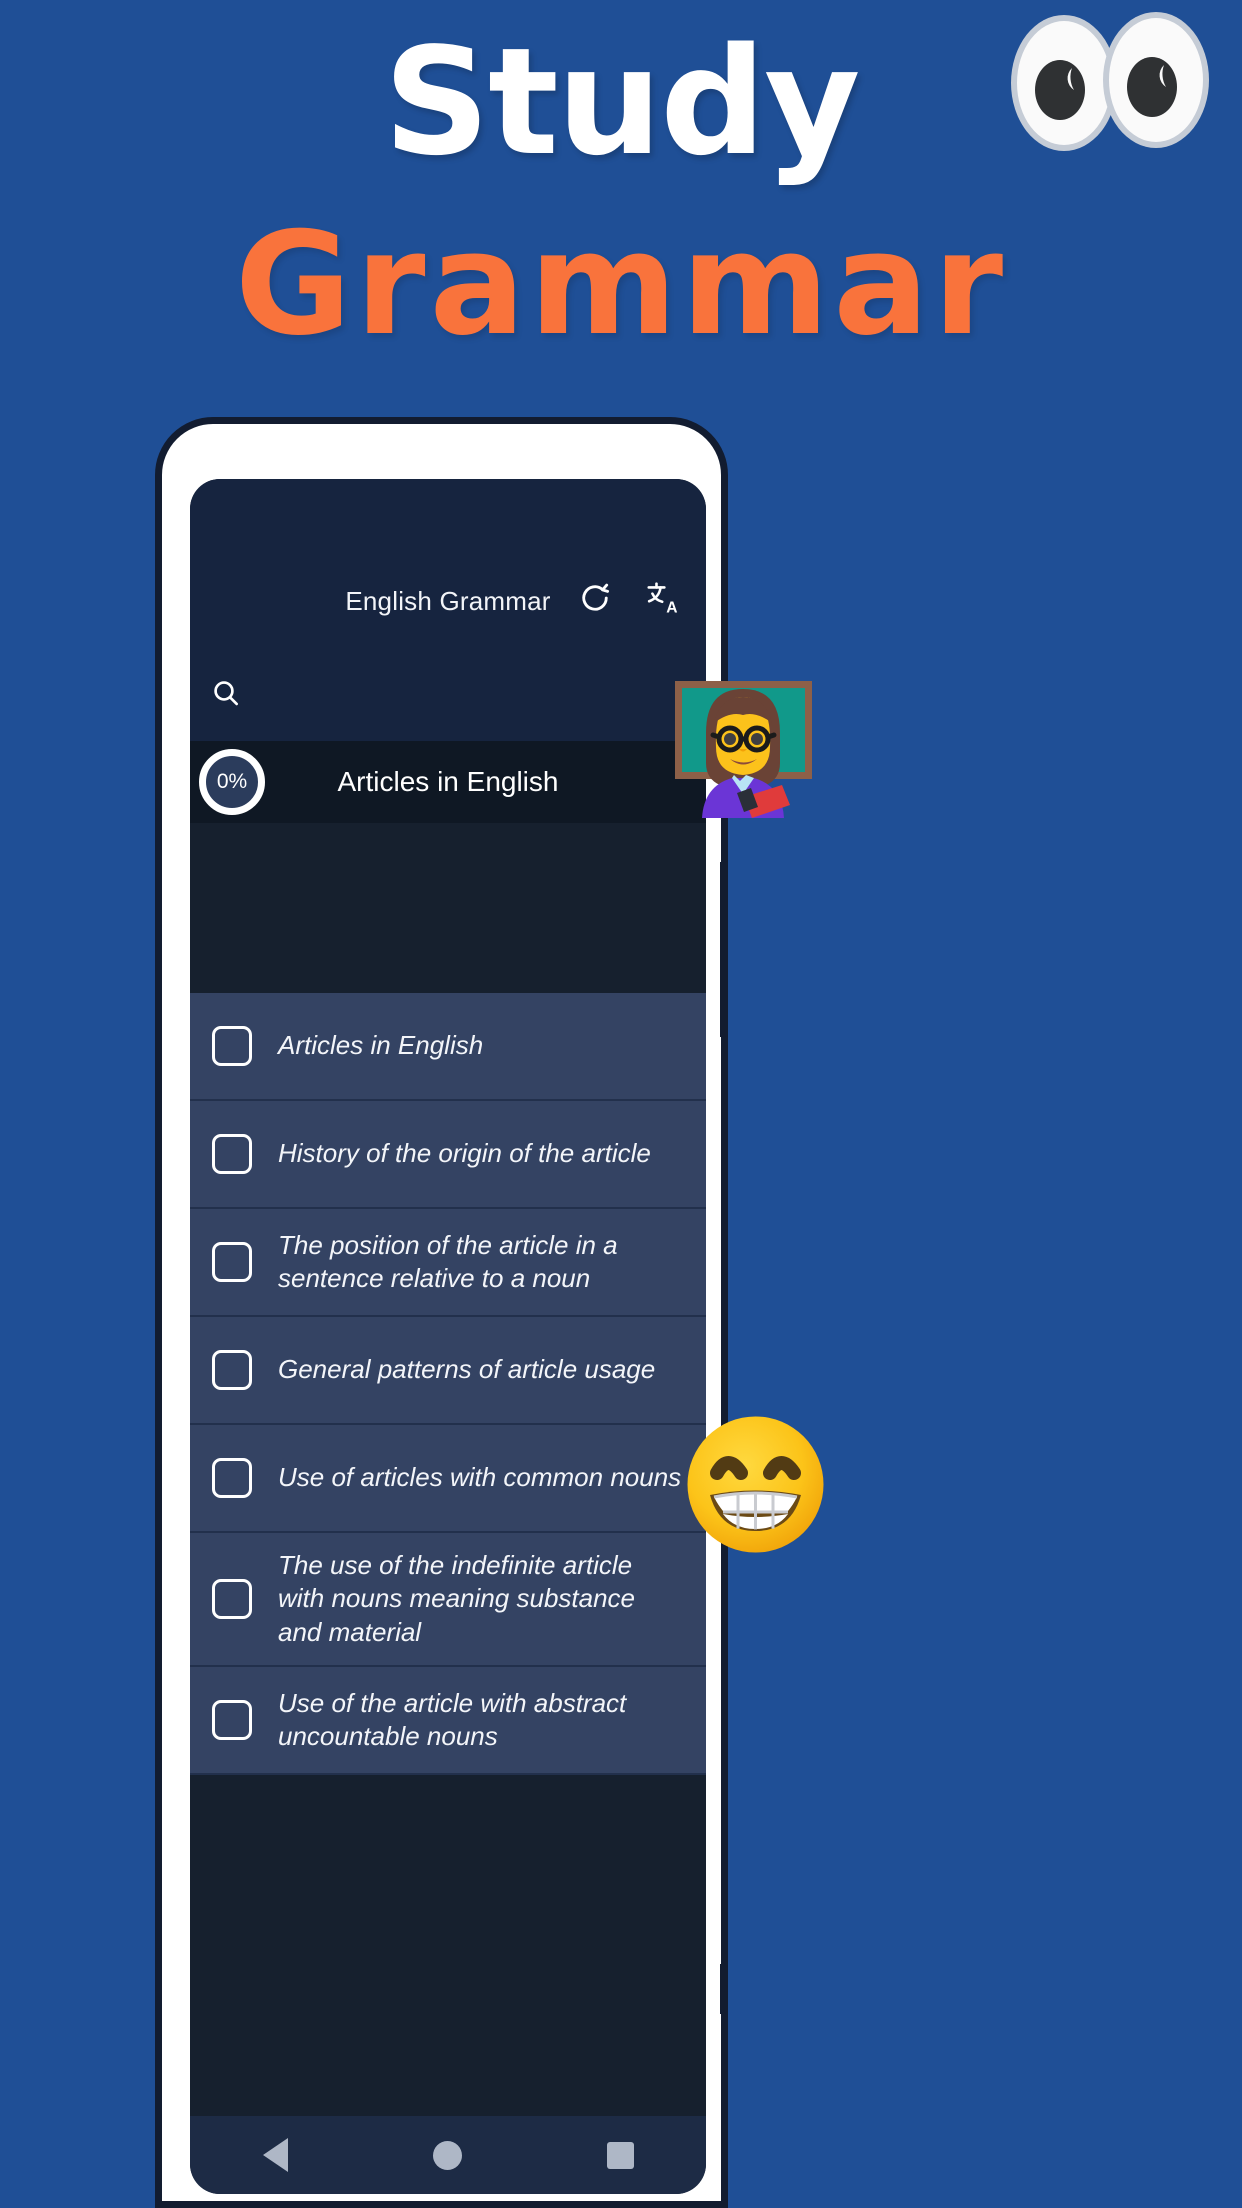 The image size is (1242, 2208). I want to click on list-item-label: History of the origin of the article, so click(464, 1153).